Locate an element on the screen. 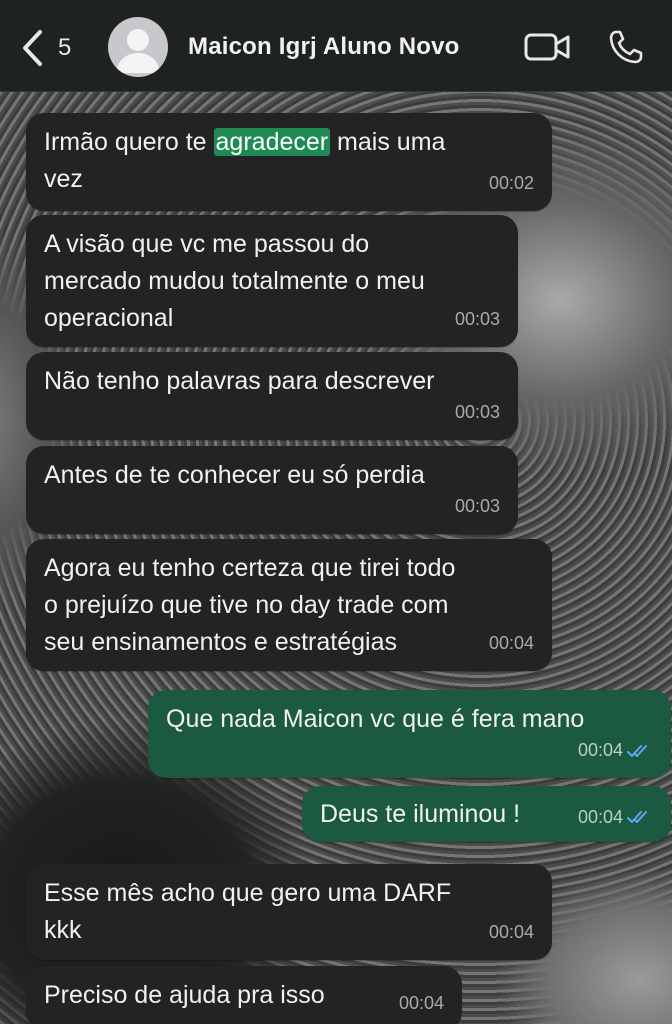  avatar is located at coordinates (138, 47).